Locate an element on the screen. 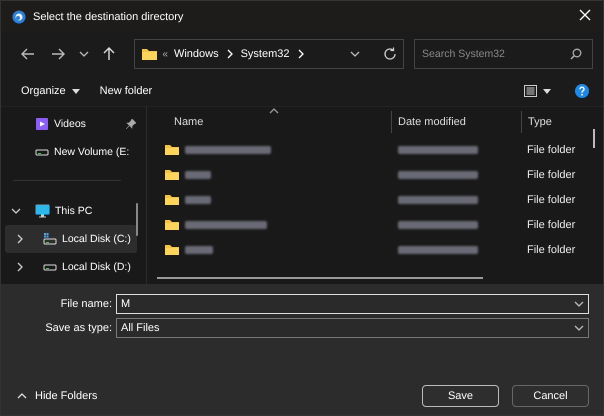 The image size is (604, 416). breadcrumb-item: Windows is located at coordinates (196, 54).